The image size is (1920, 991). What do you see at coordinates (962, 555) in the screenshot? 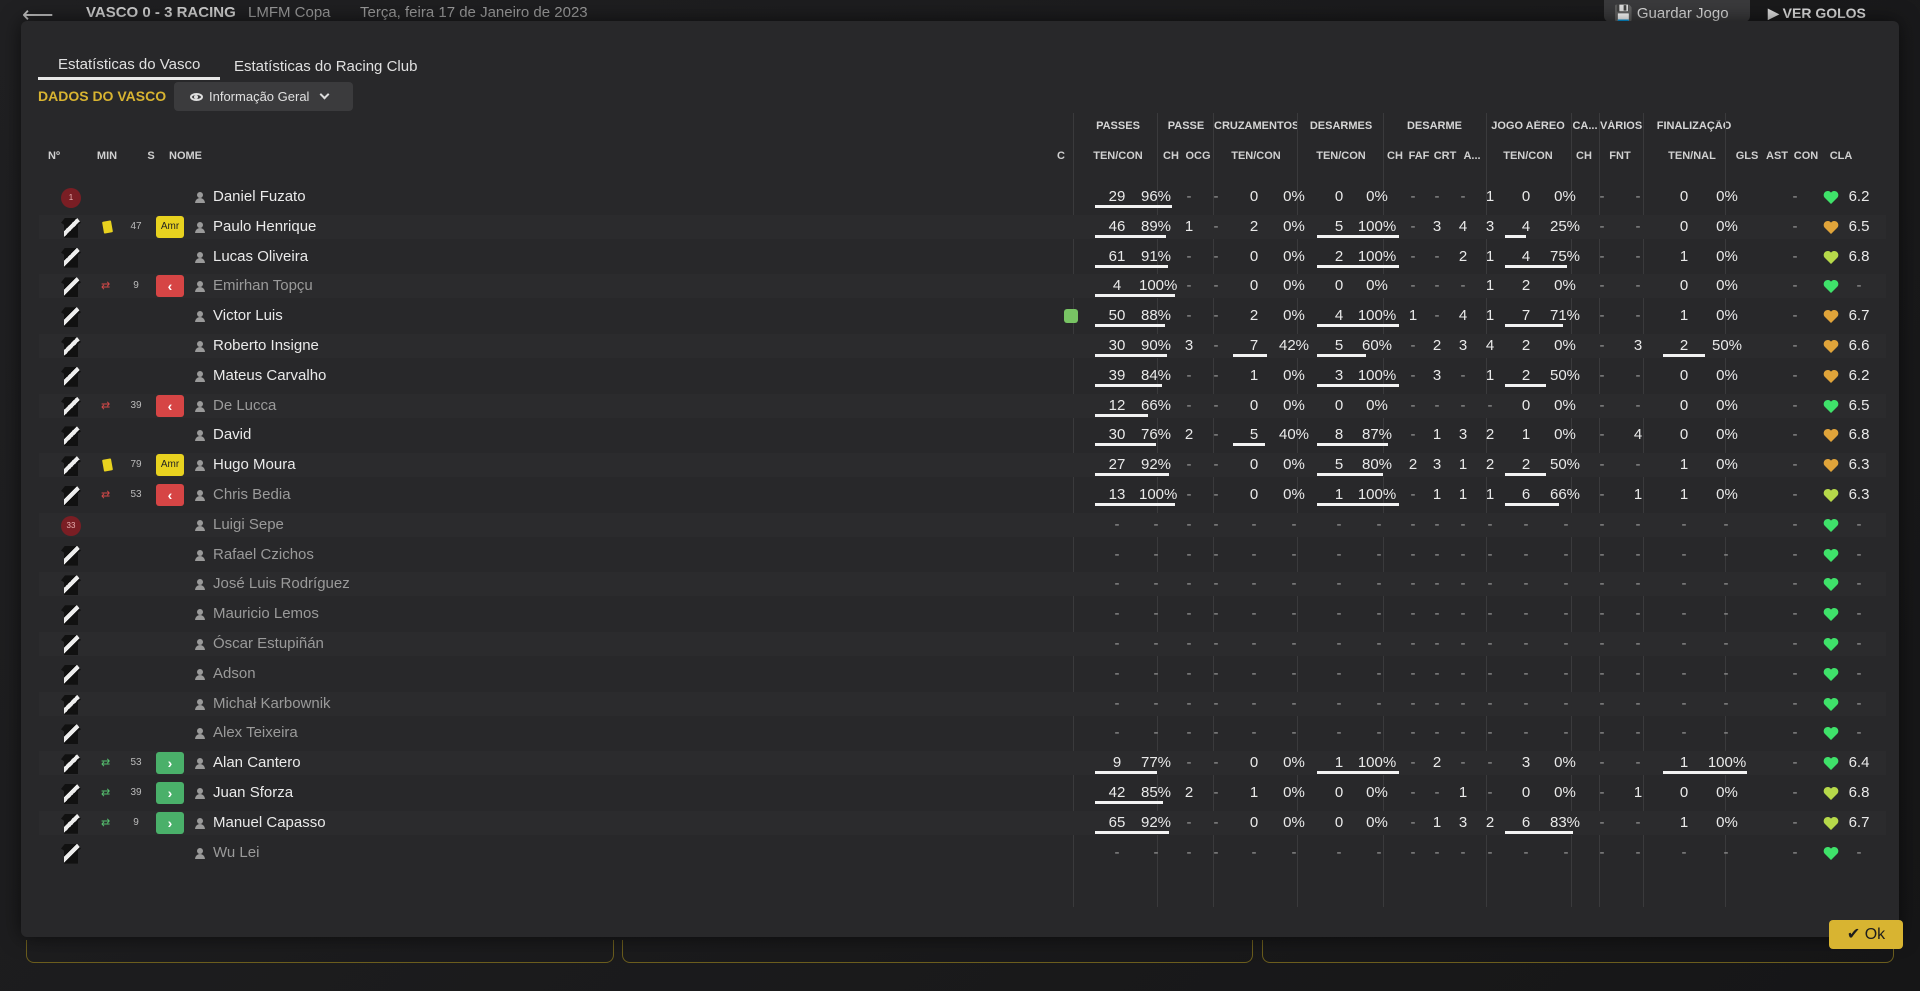
I see `table-row: Rafael Czichos - - - - - - - - - - - - - - - - - - - -` at bounding box center [962, 555].